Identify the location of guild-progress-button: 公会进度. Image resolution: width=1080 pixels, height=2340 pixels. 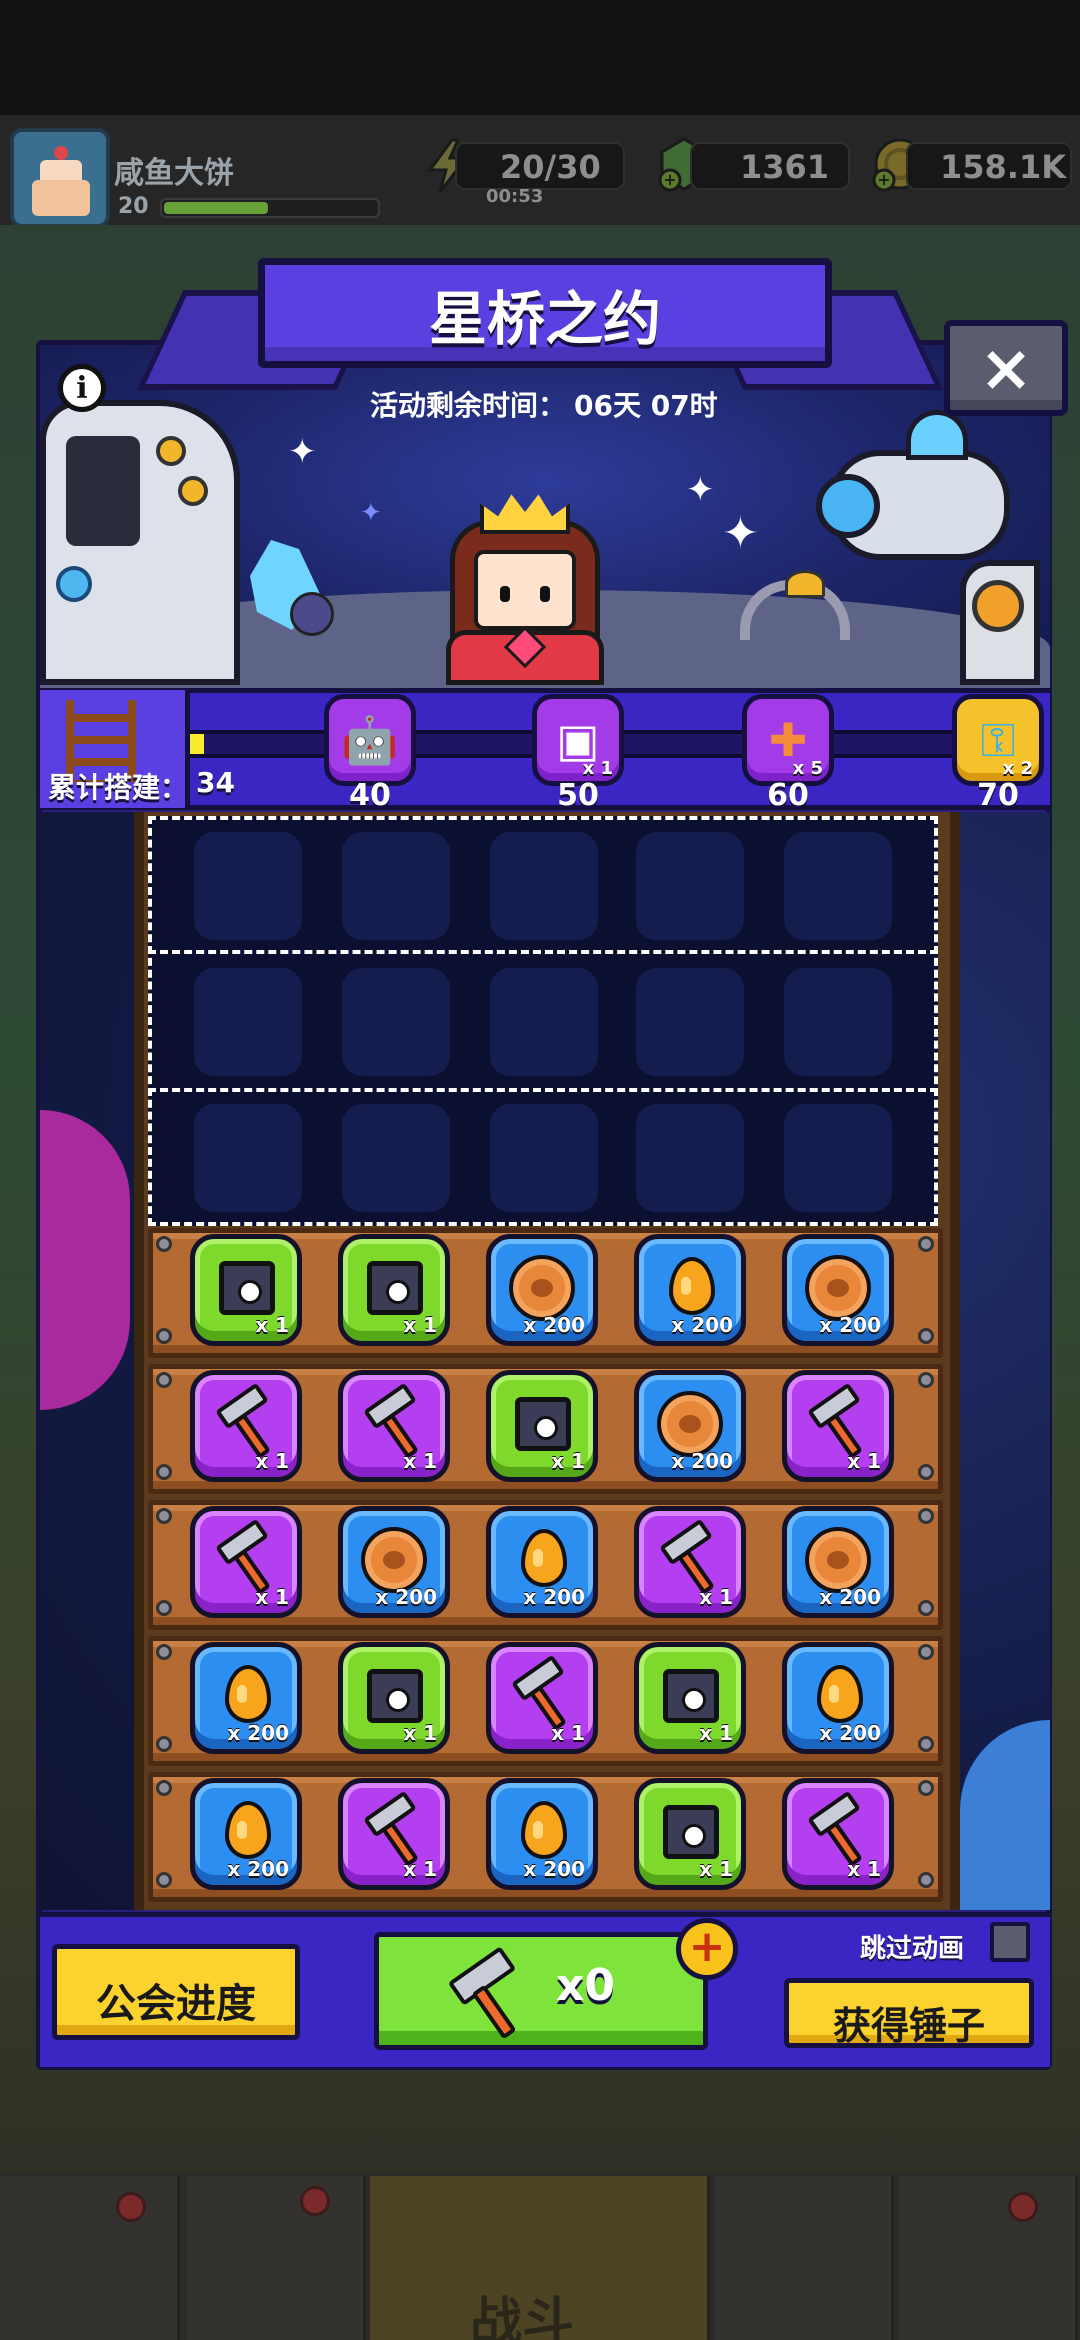
(176, 1992).